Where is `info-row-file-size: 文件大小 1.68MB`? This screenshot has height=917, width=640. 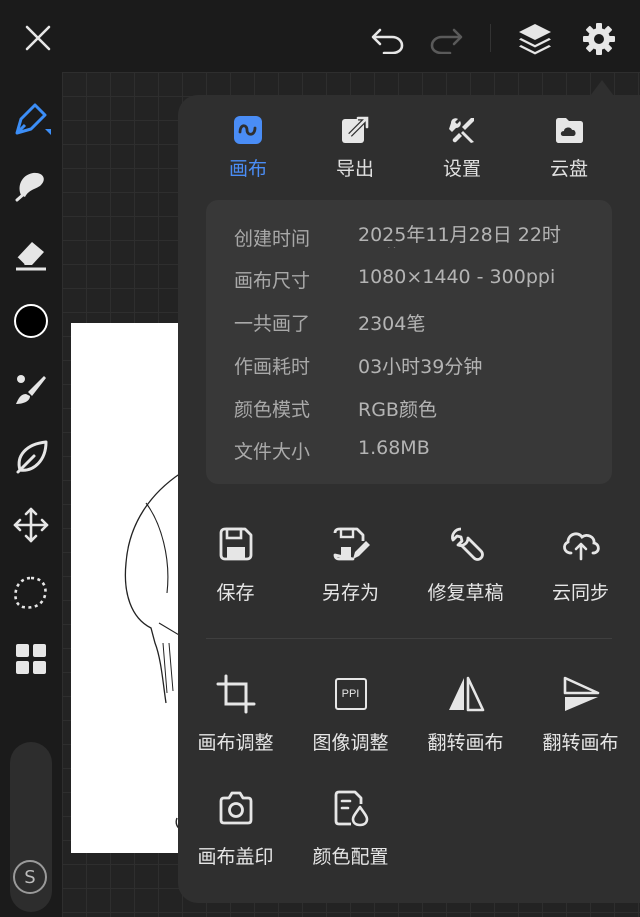
info-row-file-size: 文件大小 1.68MB is located at coordinates (409, 451).